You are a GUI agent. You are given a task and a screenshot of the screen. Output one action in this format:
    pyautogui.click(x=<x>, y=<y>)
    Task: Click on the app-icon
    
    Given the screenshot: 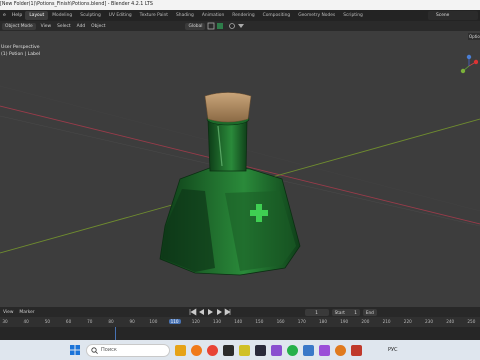 What is the action you would take?
    pyautogui.click(x=276, y=350)
    